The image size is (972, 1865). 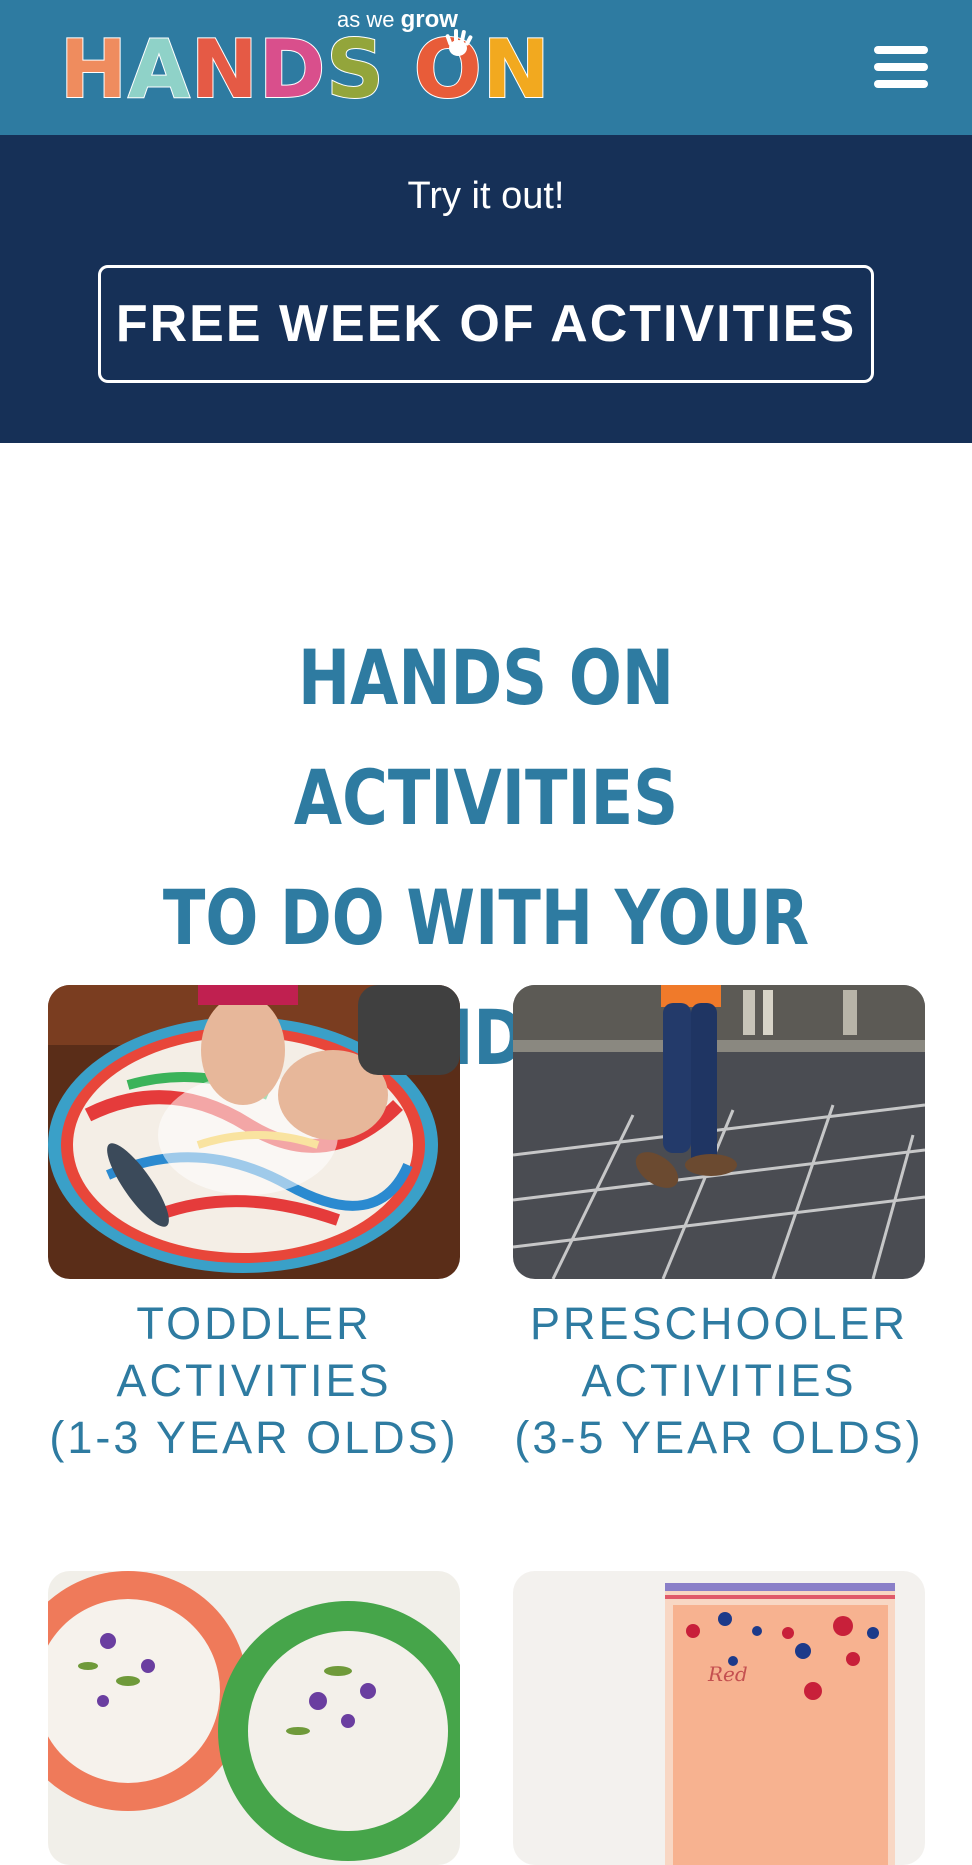 I want to click on card-label: PRESCHOOLER ACTIVITIES (3-5 YEAR OLDS), so click(x=719, y=1380).